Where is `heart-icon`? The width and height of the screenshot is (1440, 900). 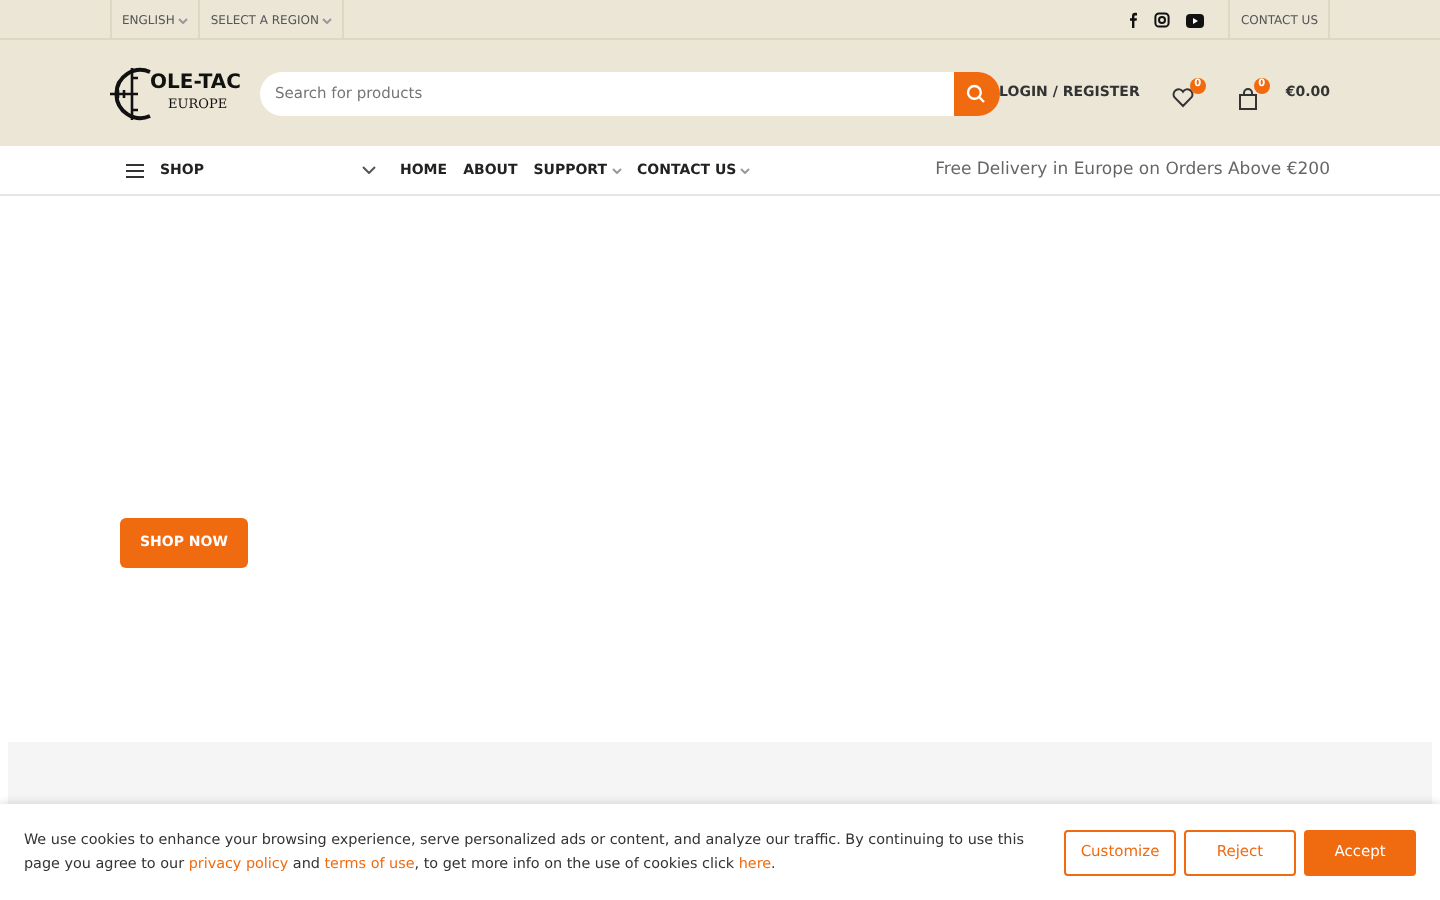 heart-icon is located at coordinates (1182, 98).